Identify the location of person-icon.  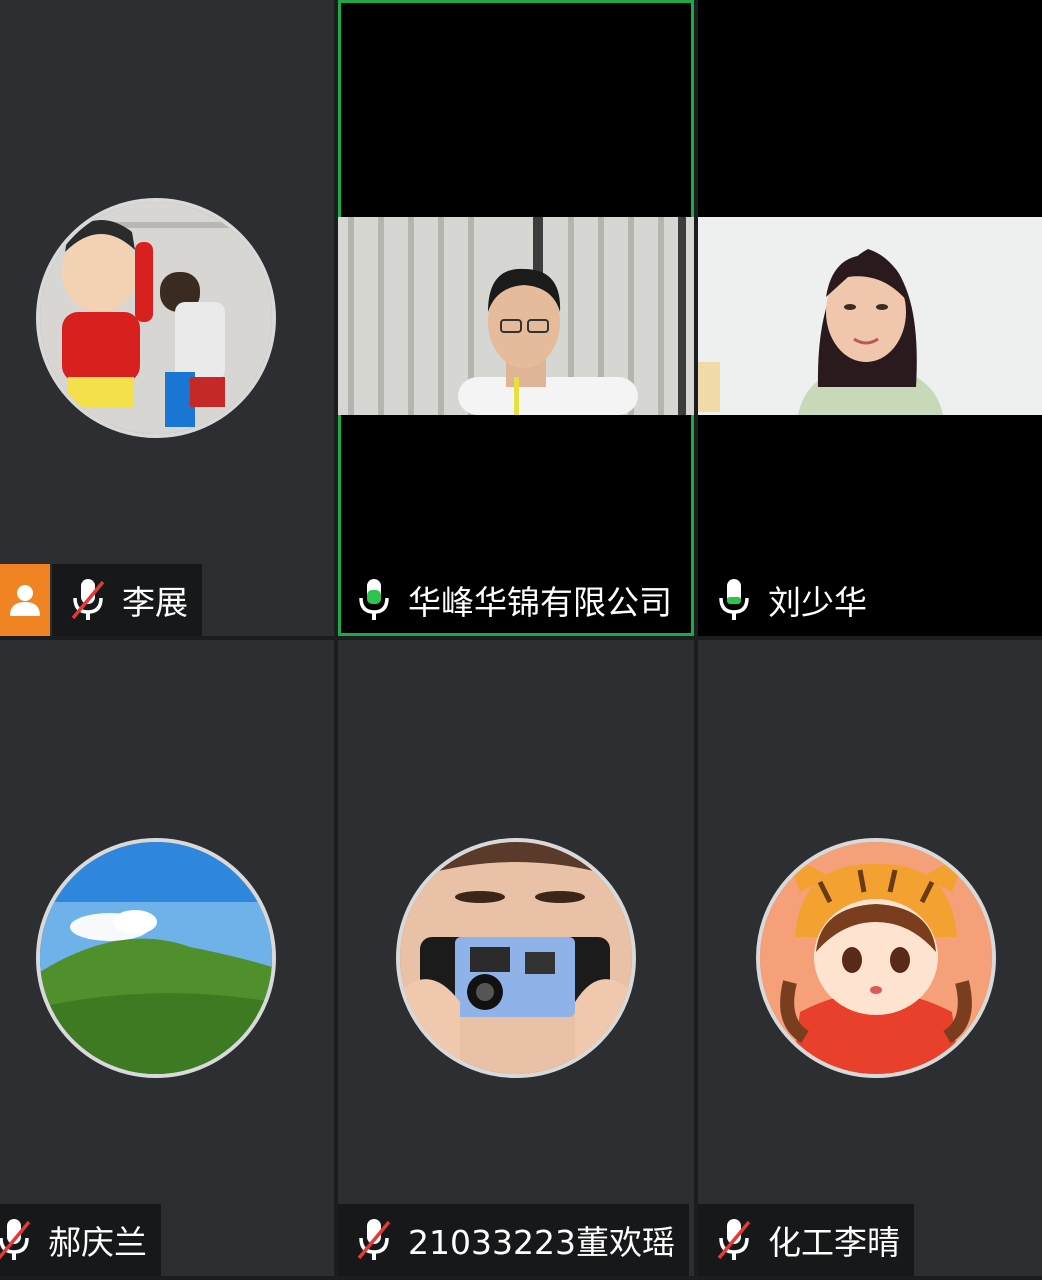
(25, 600).